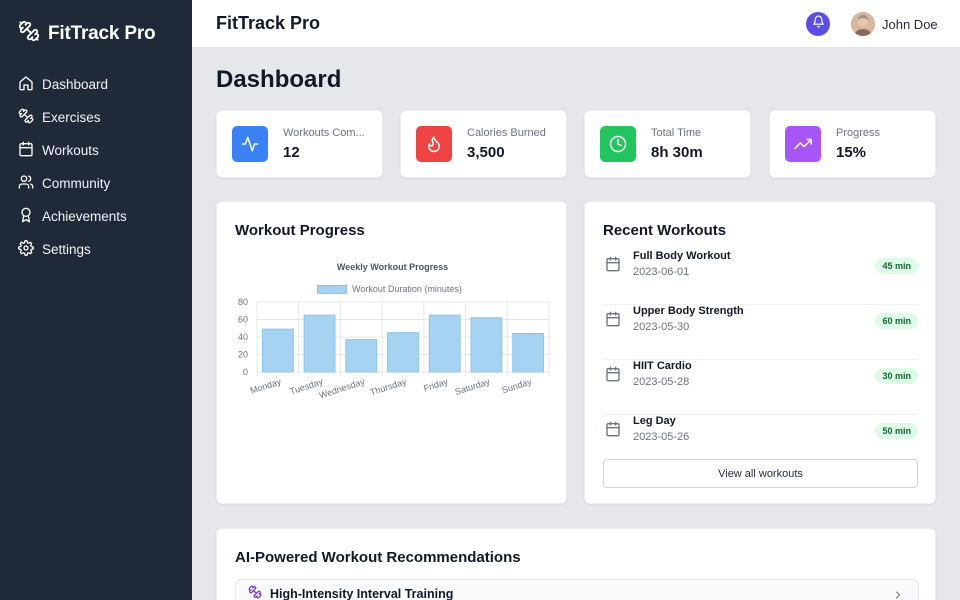 The height and width of the screenshot is (600, 960). Describe the element at coordinates (688, 311) in the screenshot. I see `workout-name: Upper Body Strength` at that location.